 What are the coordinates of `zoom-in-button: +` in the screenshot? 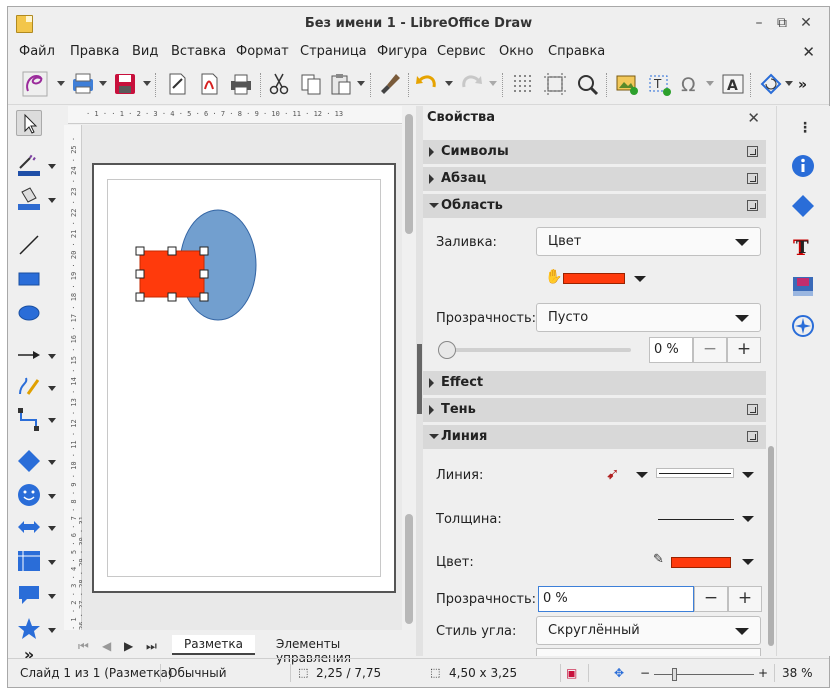 It's located at (763, 673).